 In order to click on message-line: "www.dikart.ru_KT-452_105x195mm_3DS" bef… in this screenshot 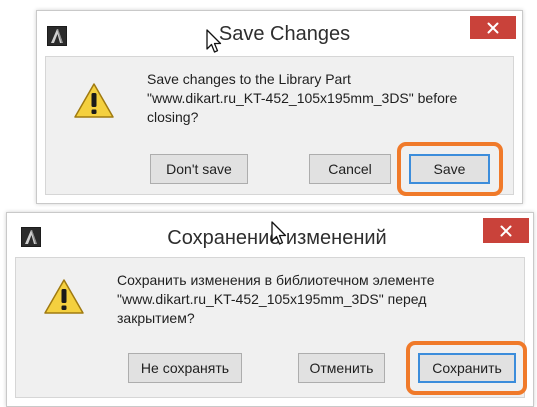, I will do `click(302, 98)`.